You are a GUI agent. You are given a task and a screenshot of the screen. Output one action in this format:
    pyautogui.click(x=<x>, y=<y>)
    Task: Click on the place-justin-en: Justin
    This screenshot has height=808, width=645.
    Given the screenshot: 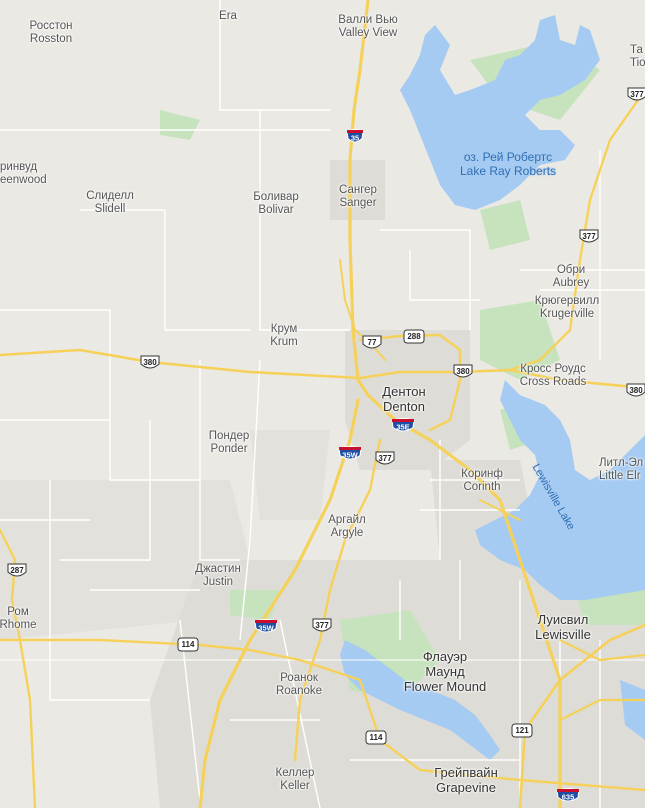 What is the action you would take?
    pyautogui.click(x=218, y=582)
    